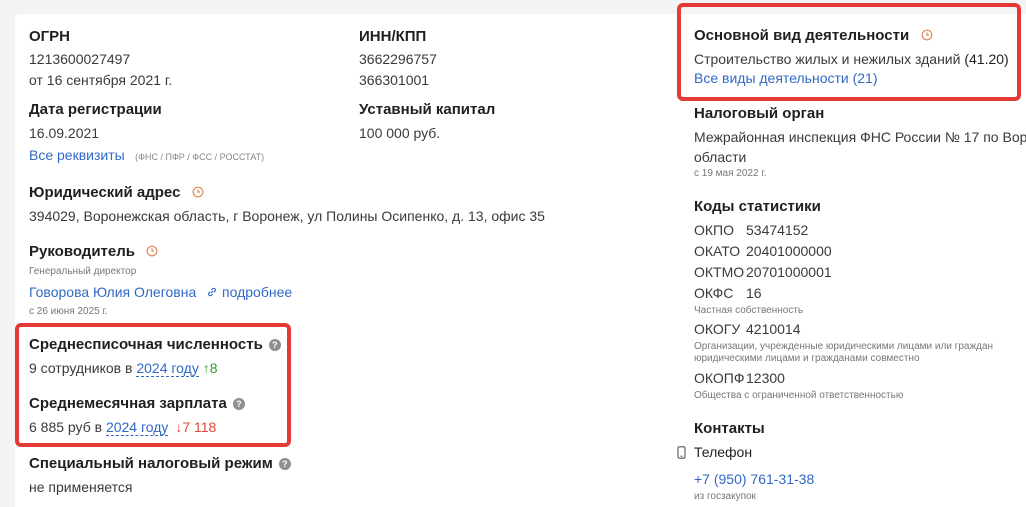 This screenshot has width=1026, height=507. I want to click on okfs-value: 16, so click(754, 293).